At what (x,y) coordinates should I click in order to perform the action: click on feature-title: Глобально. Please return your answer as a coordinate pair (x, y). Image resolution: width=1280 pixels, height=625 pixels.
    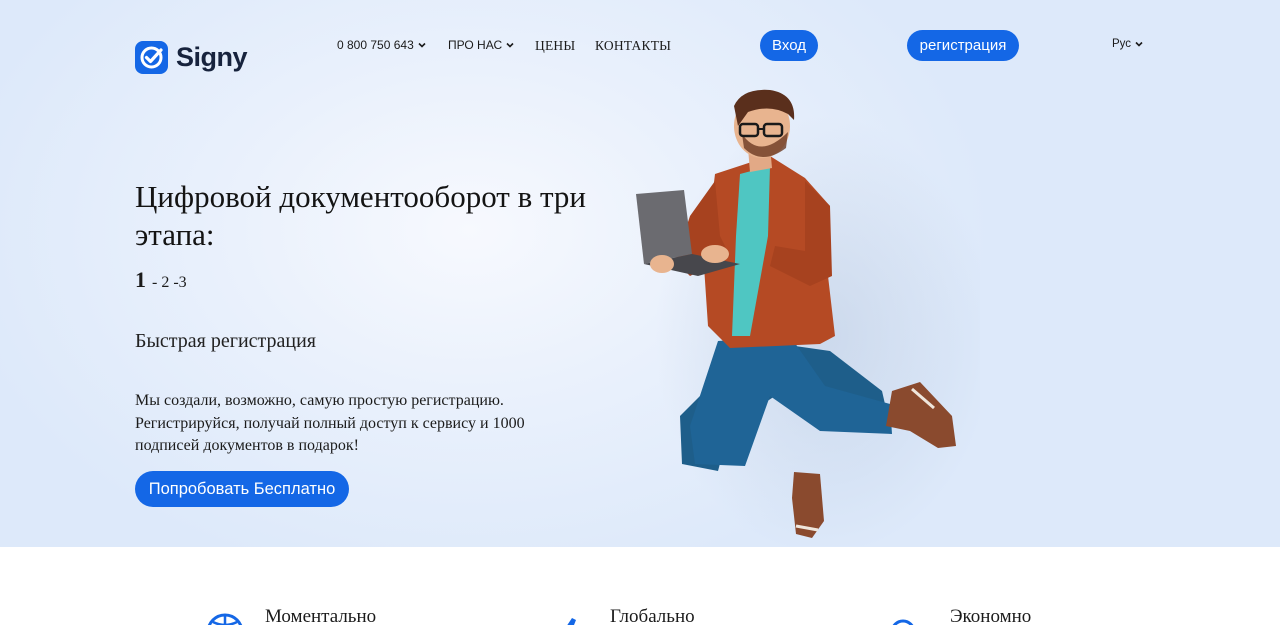
    Looking at the image, I should click on (652, 615).